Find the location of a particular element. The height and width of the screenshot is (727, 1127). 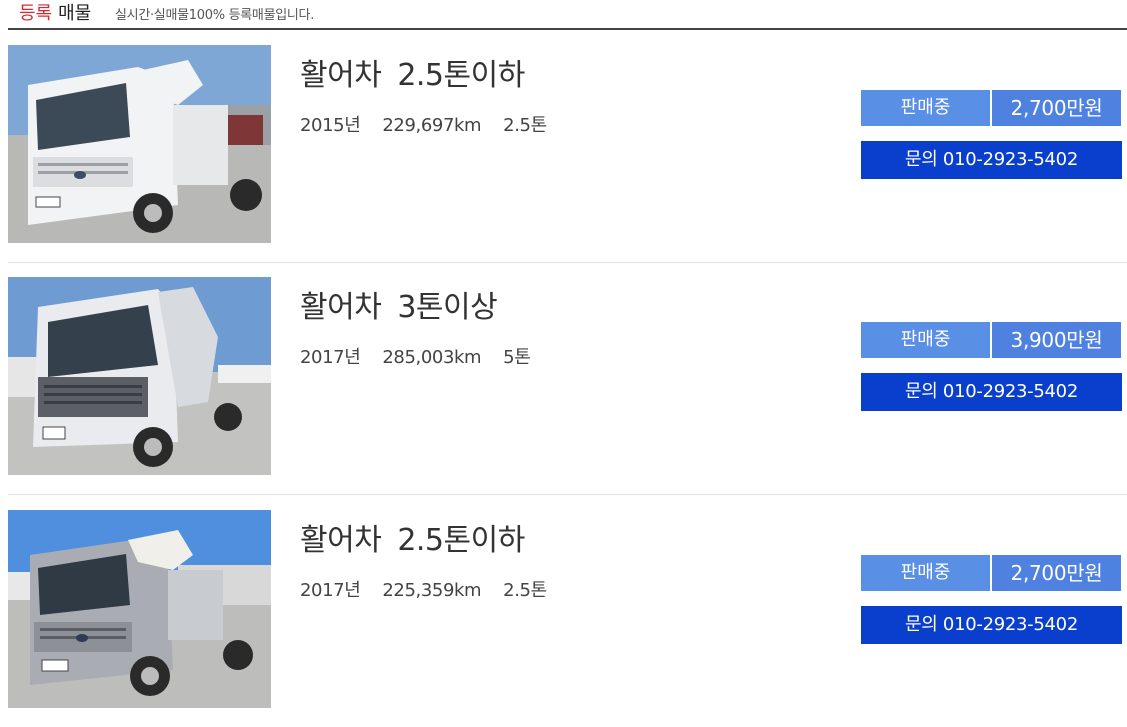

listing-specs: 2017년 285,003km 5톤 is located at coordinates (426, 358).